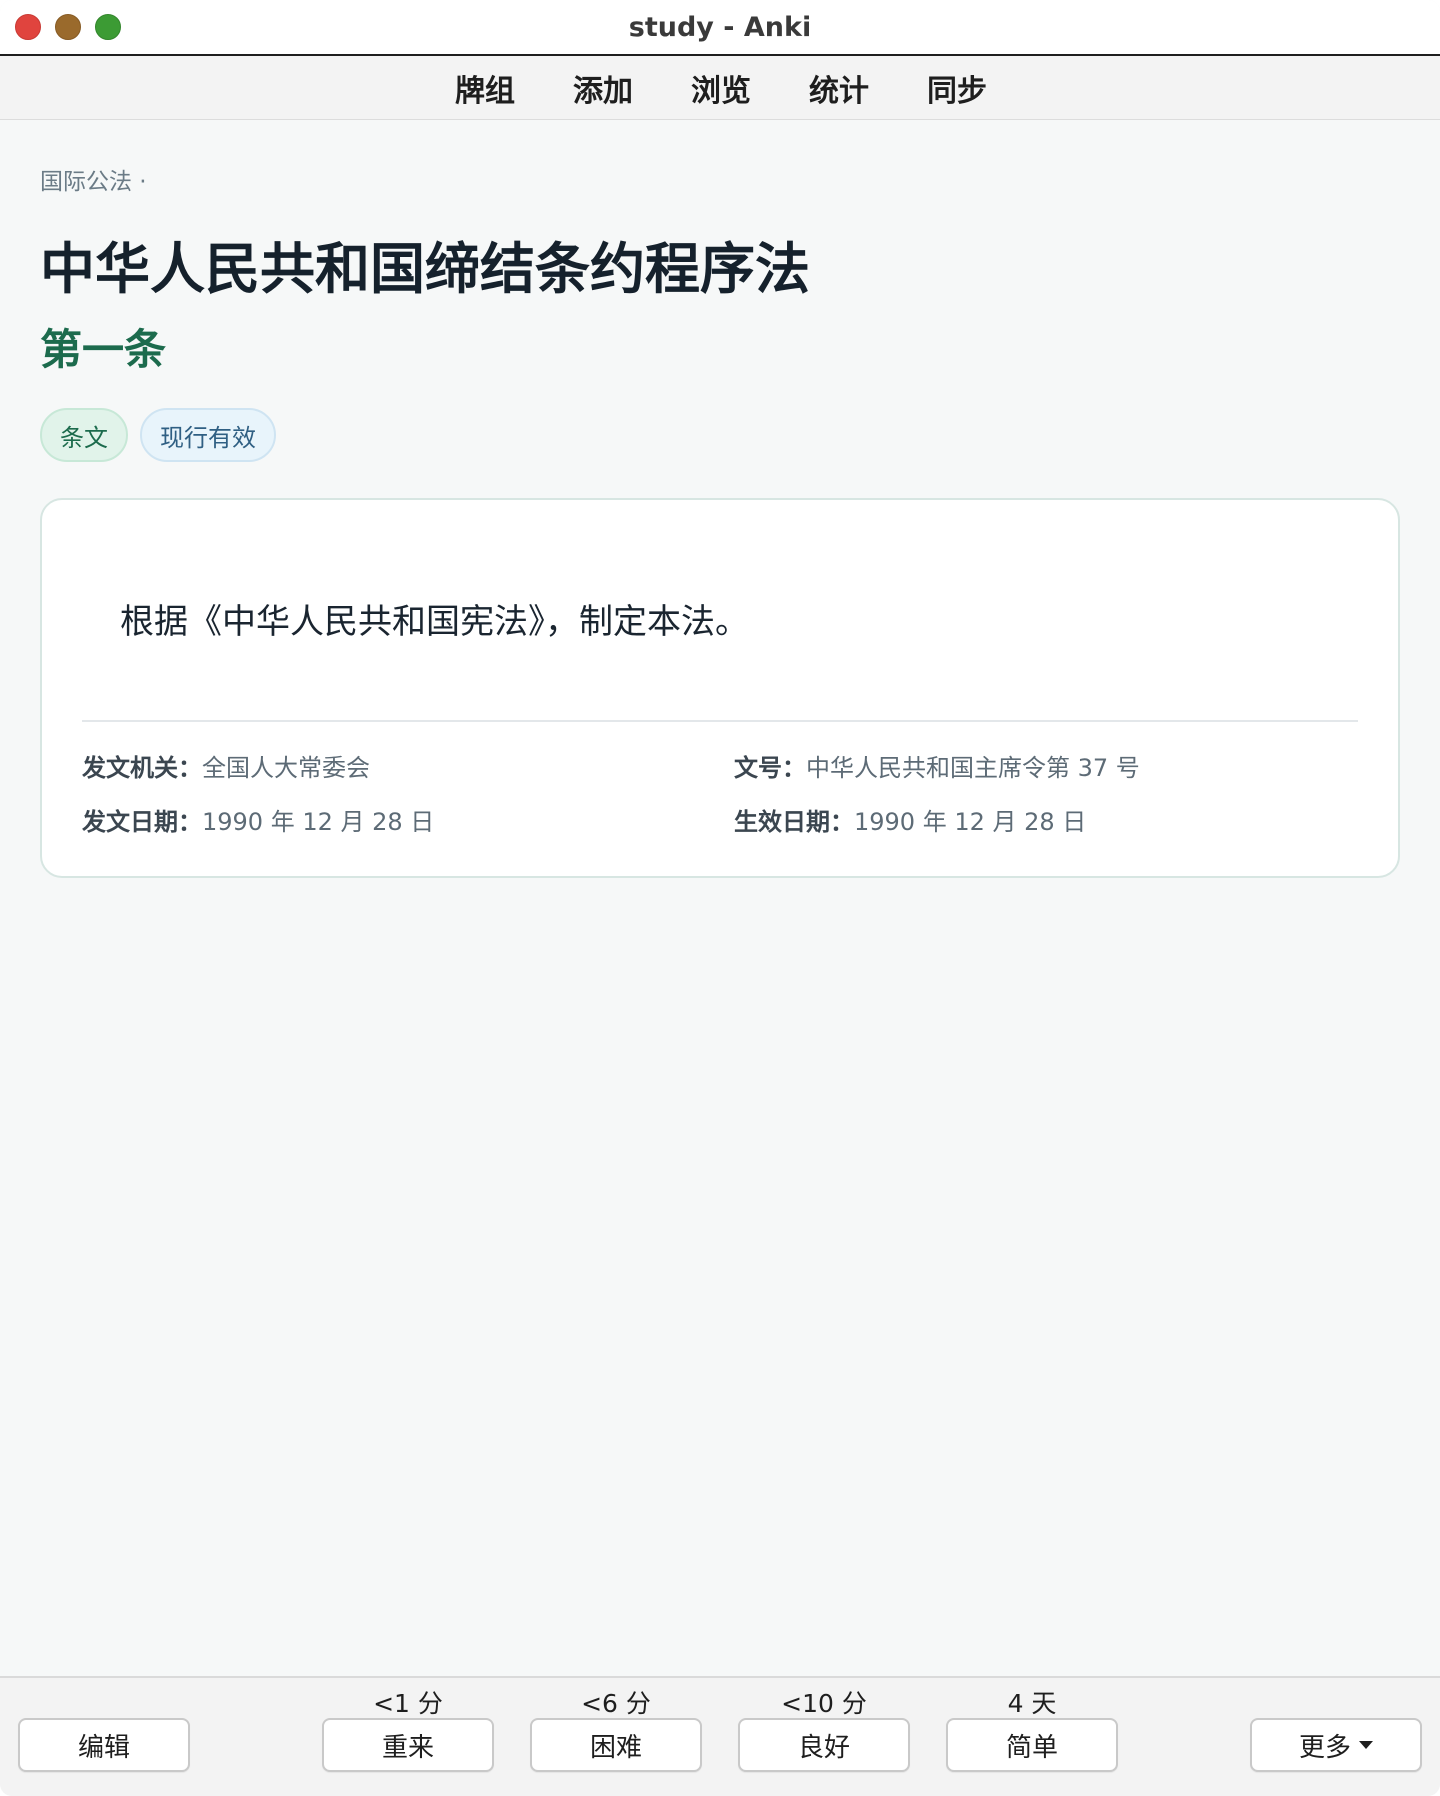  What do you see at coordinates (408, 1745) in the screenshot?
I see `again-button: 重来` at bounding box center [408, 1745].